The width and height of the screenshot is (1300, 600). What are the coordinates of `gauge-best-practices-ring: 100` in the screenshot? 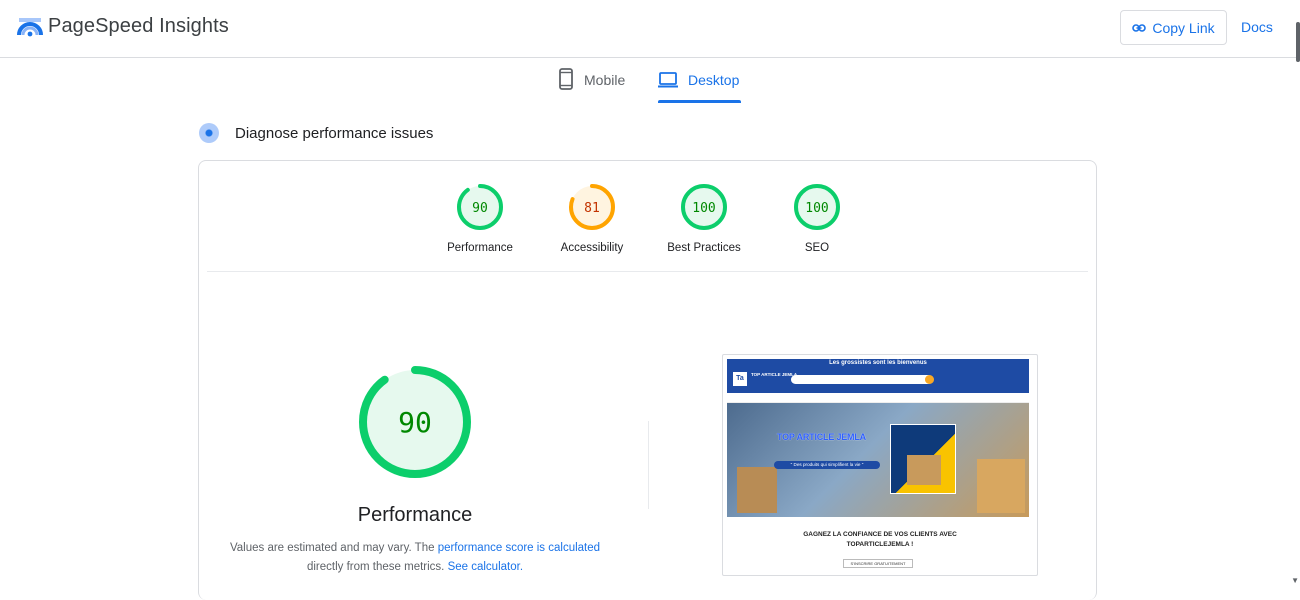 It's located at (704, 207).